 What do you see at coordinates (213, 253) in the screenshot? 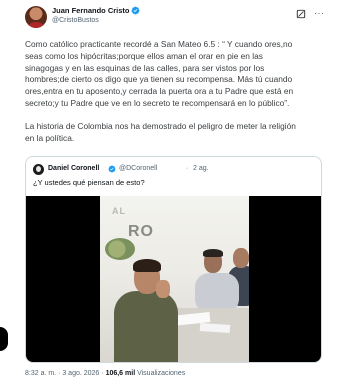
I see `video-person-middle-hair` at bounding box center [213, 253].